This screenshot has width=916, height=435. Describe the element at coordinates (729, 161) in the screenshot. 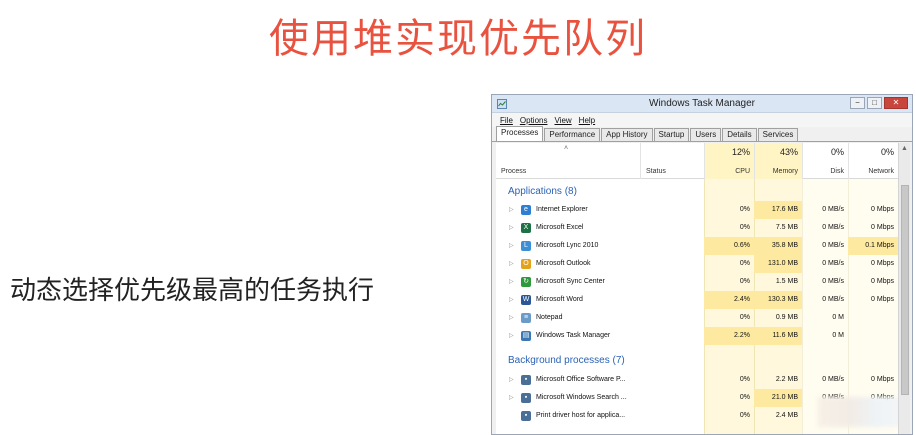

I see `column-cpu: 12% CPU` at that location.